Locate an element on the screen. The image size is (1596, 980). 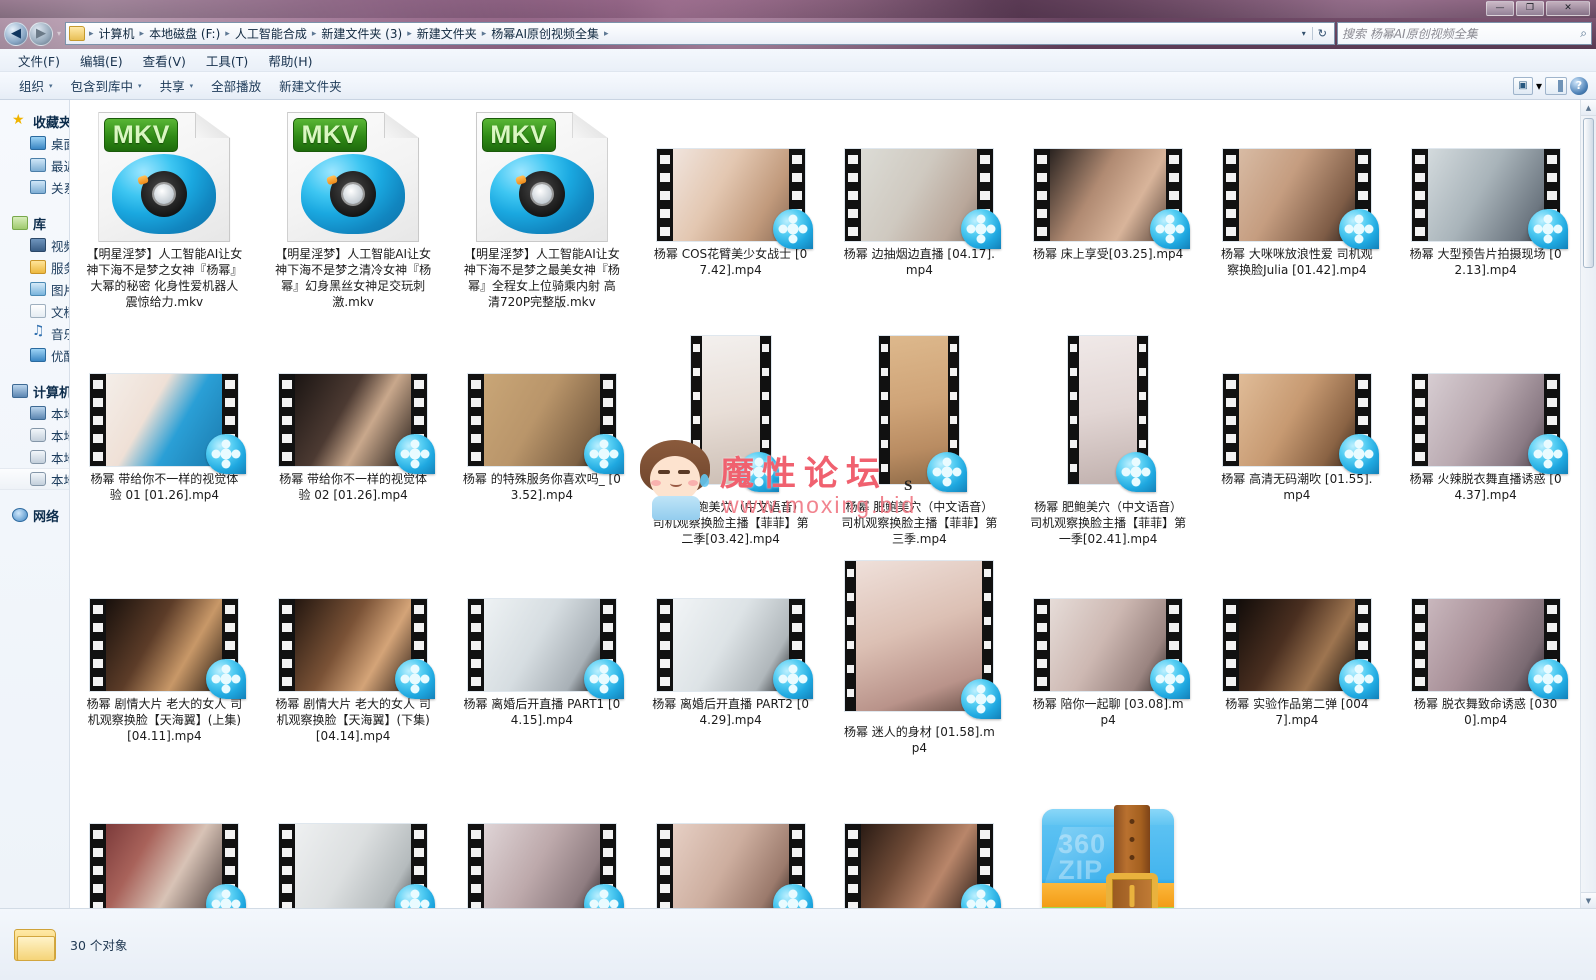
menu-view: 查看(V) is located at coordinates (164, 60).